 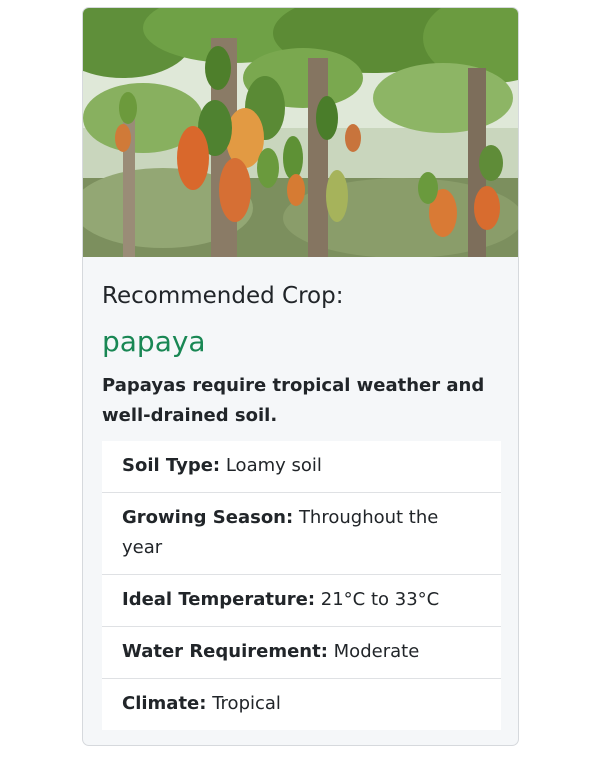 What do you see at coordinates (208, 517) in the screenshot?
I see `detail-key: Growing Season:` at bounding box center [208, 517].